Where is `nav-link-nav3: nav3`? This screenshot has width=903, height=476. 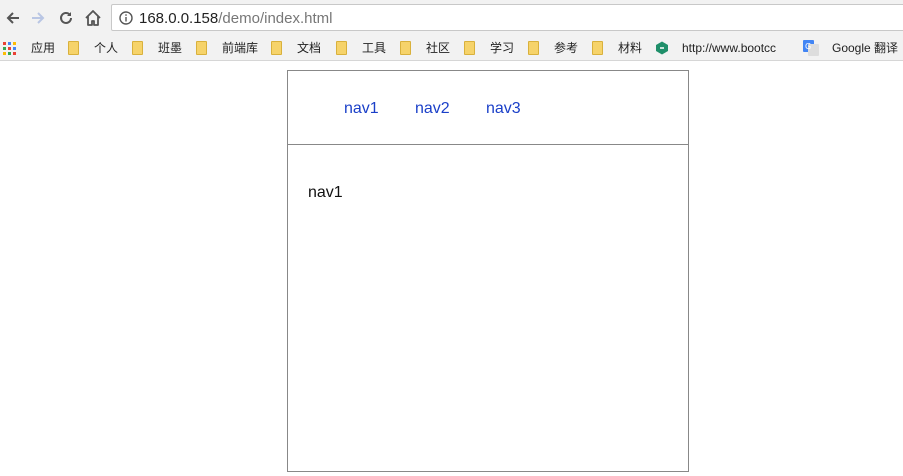 nav-link-nav3: nav3 is located at coordinates (503, 109).